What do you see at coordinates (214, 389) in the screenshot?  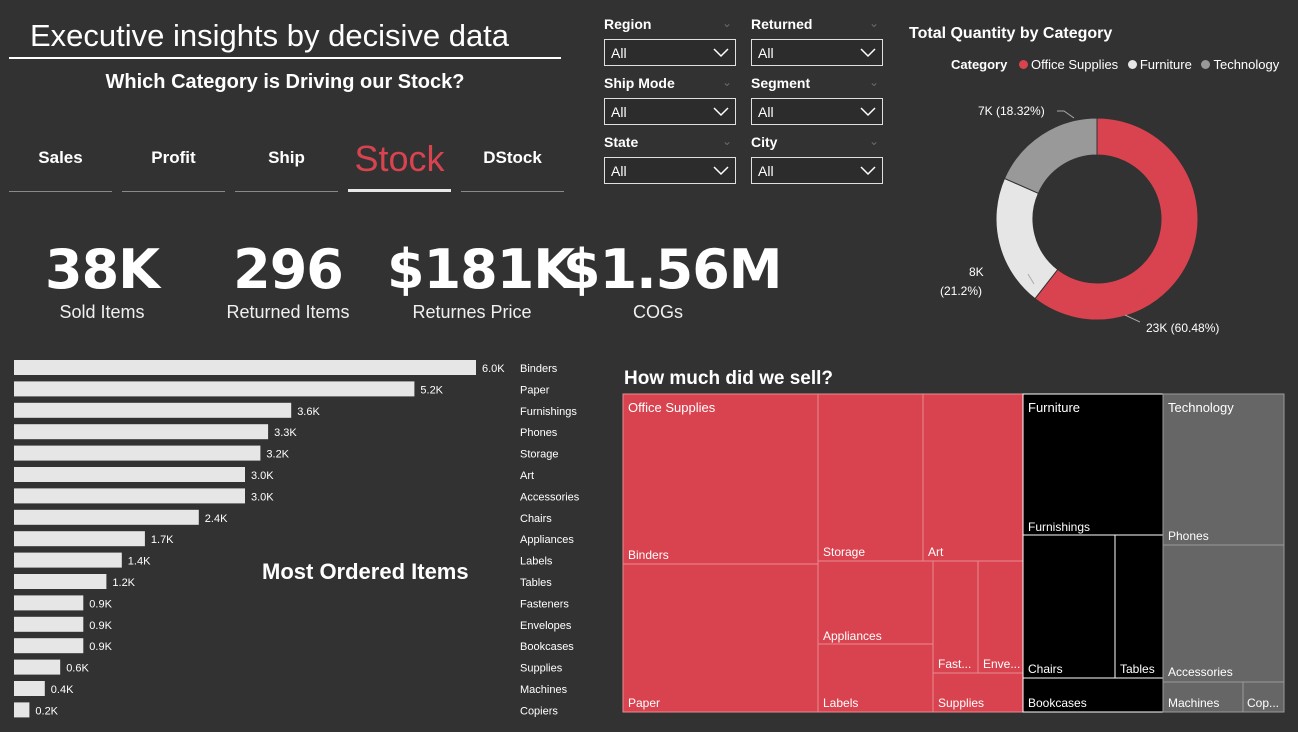 I see `bar-paper` at bounding box center [214, 389].